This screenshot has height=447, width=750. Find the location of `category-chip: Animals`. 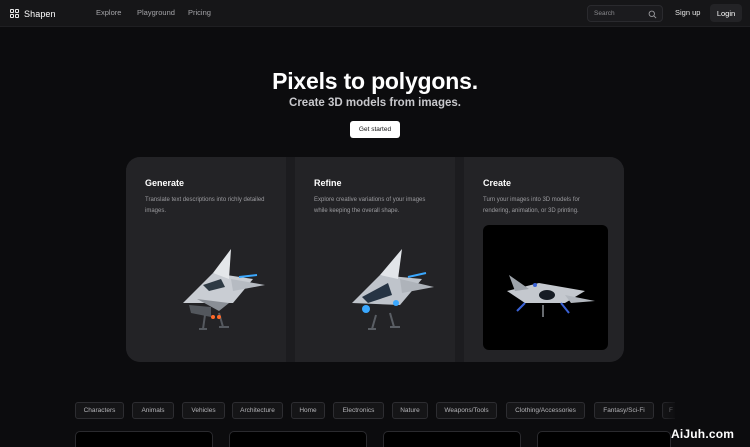

category-chip: Animals is located at coordinates (153, 410).